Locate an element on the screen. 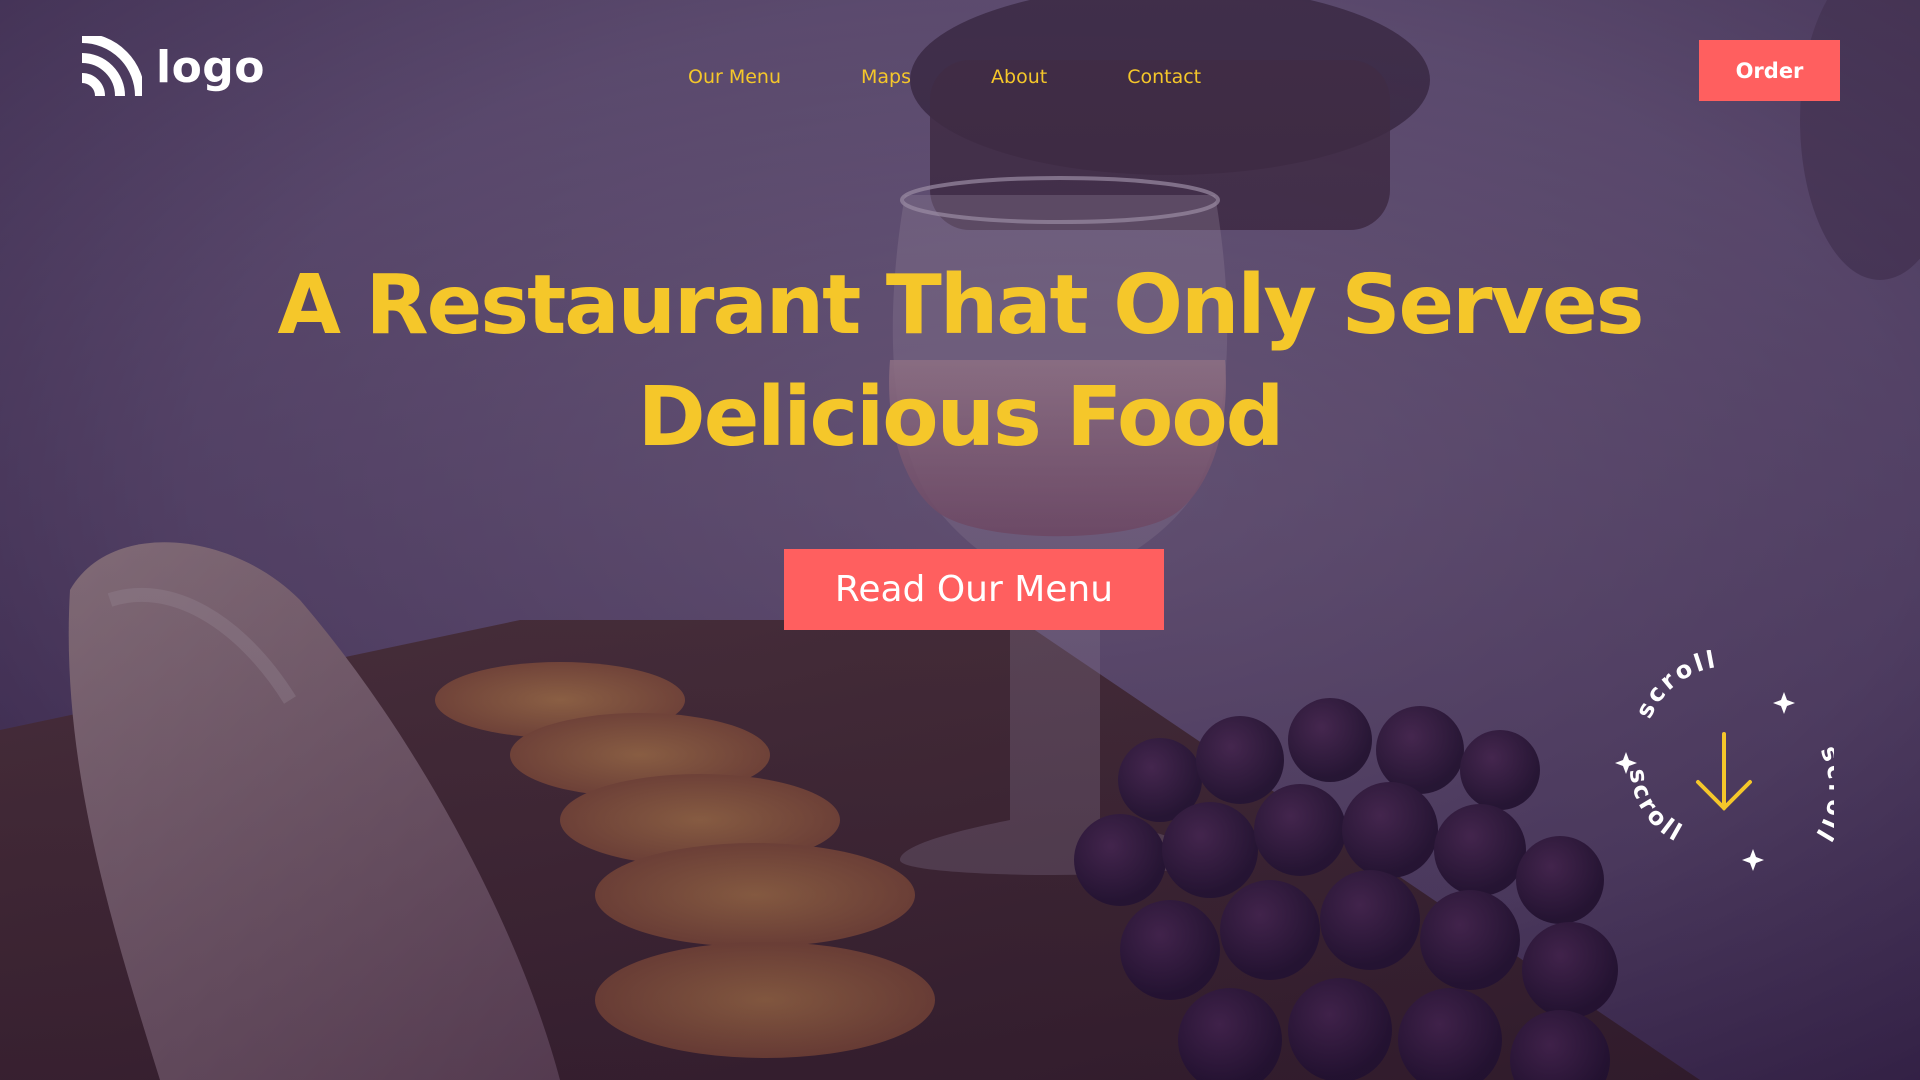  nav-link-our-menu: Our Menu is located at coordinates (734, 77).